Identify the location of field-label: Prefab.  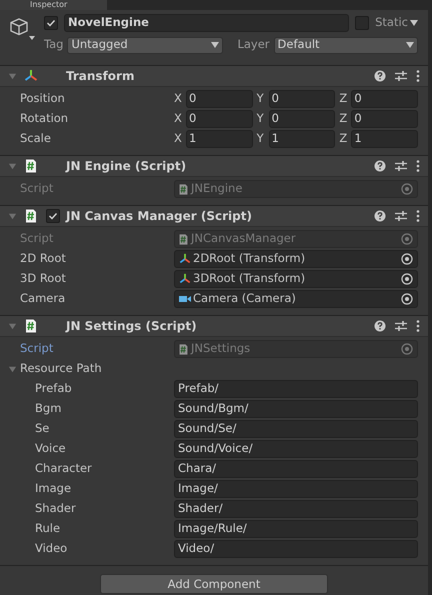
(53, 389).